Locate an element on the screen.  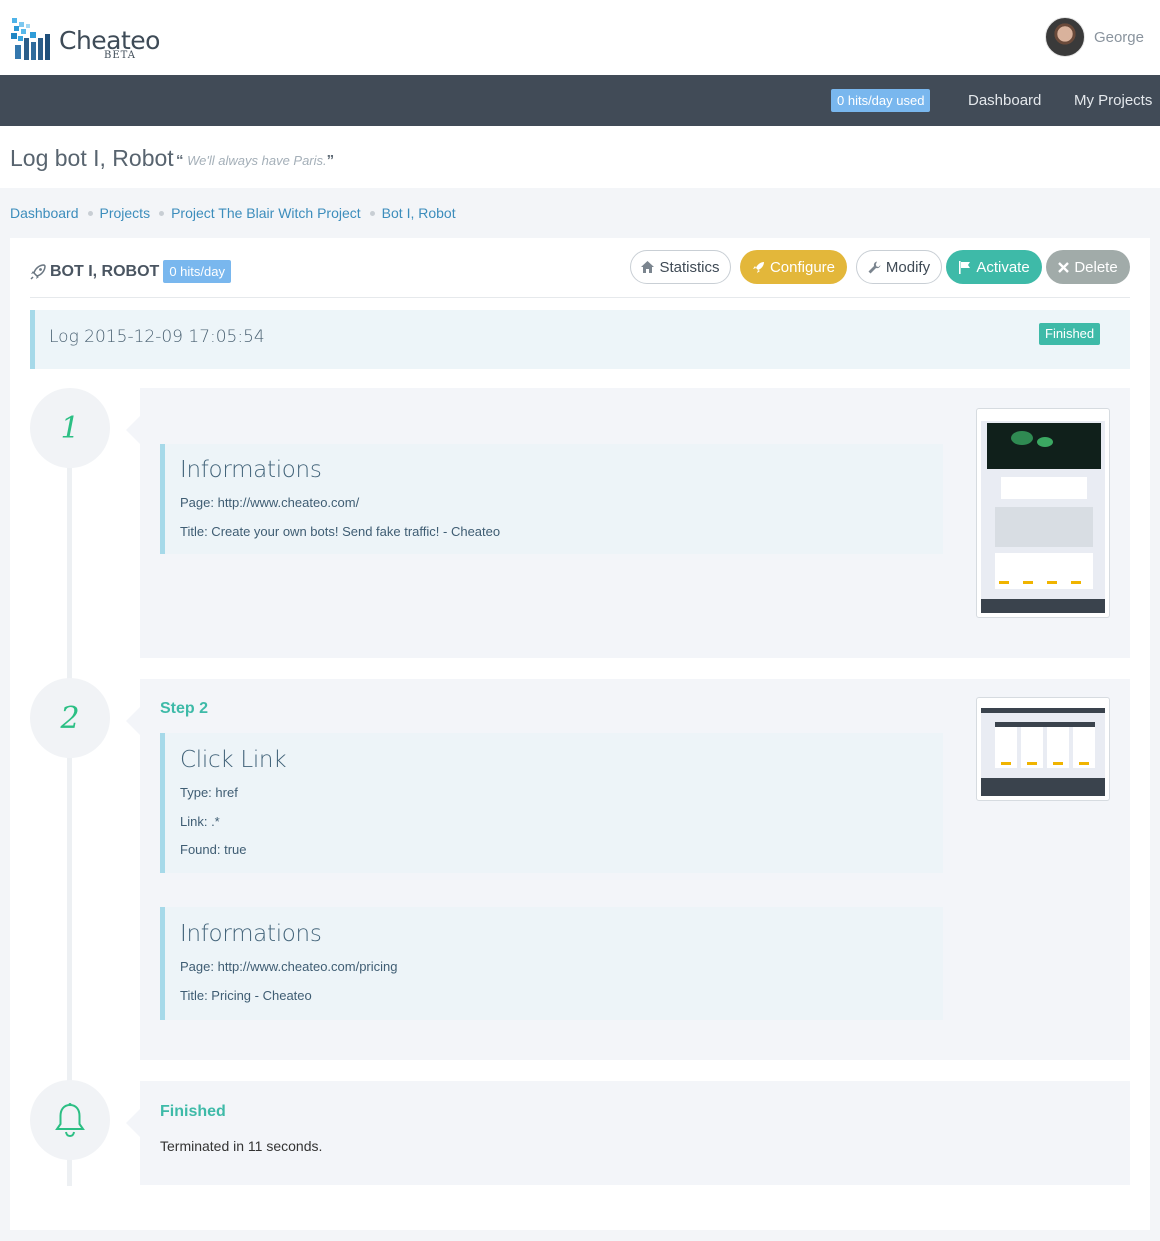
user-menu: George is located at coordinates (1094, 37).